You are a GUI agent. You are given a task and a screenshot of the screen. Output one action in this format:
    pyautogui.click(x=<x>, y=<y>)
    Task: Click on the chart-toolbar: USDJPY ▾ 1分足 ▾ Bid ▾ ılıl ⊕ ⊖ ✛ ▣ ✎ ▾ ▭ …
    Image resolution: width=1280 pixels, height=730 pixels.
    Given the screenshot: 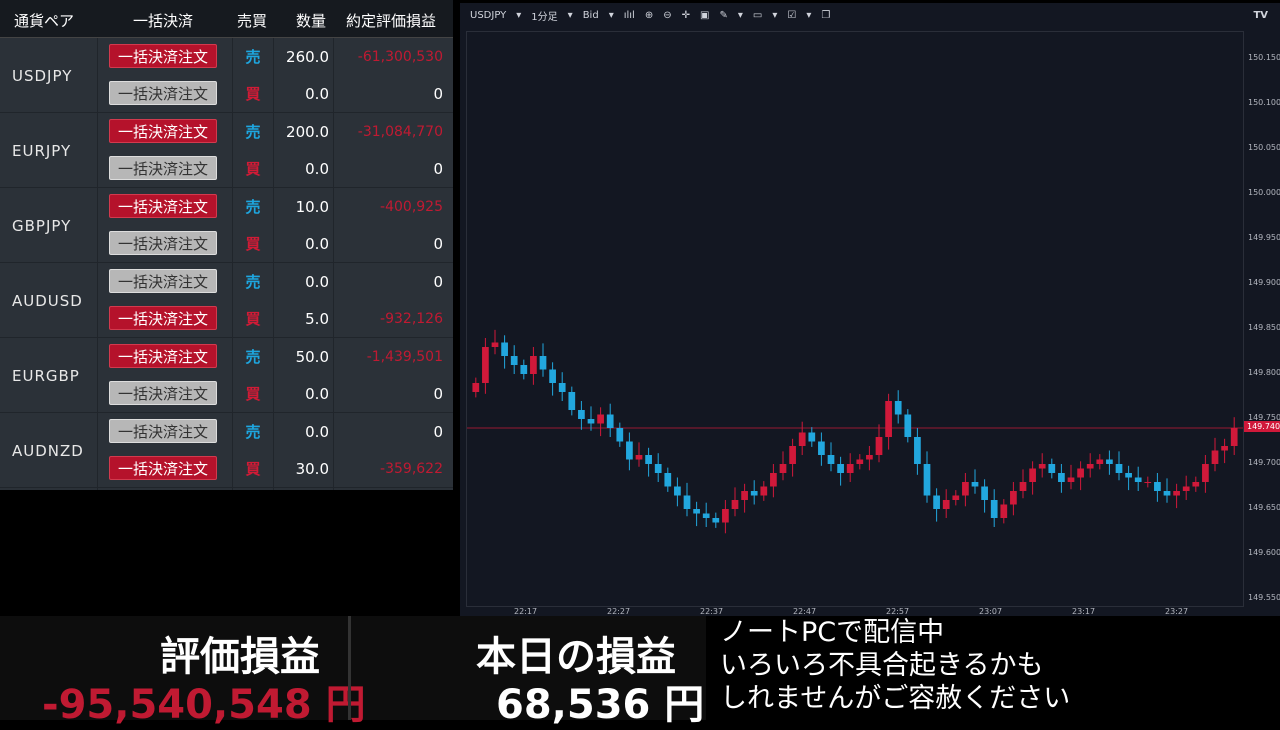 What is the action you would take?
    pyautogui.click(x=870, y=15)
    